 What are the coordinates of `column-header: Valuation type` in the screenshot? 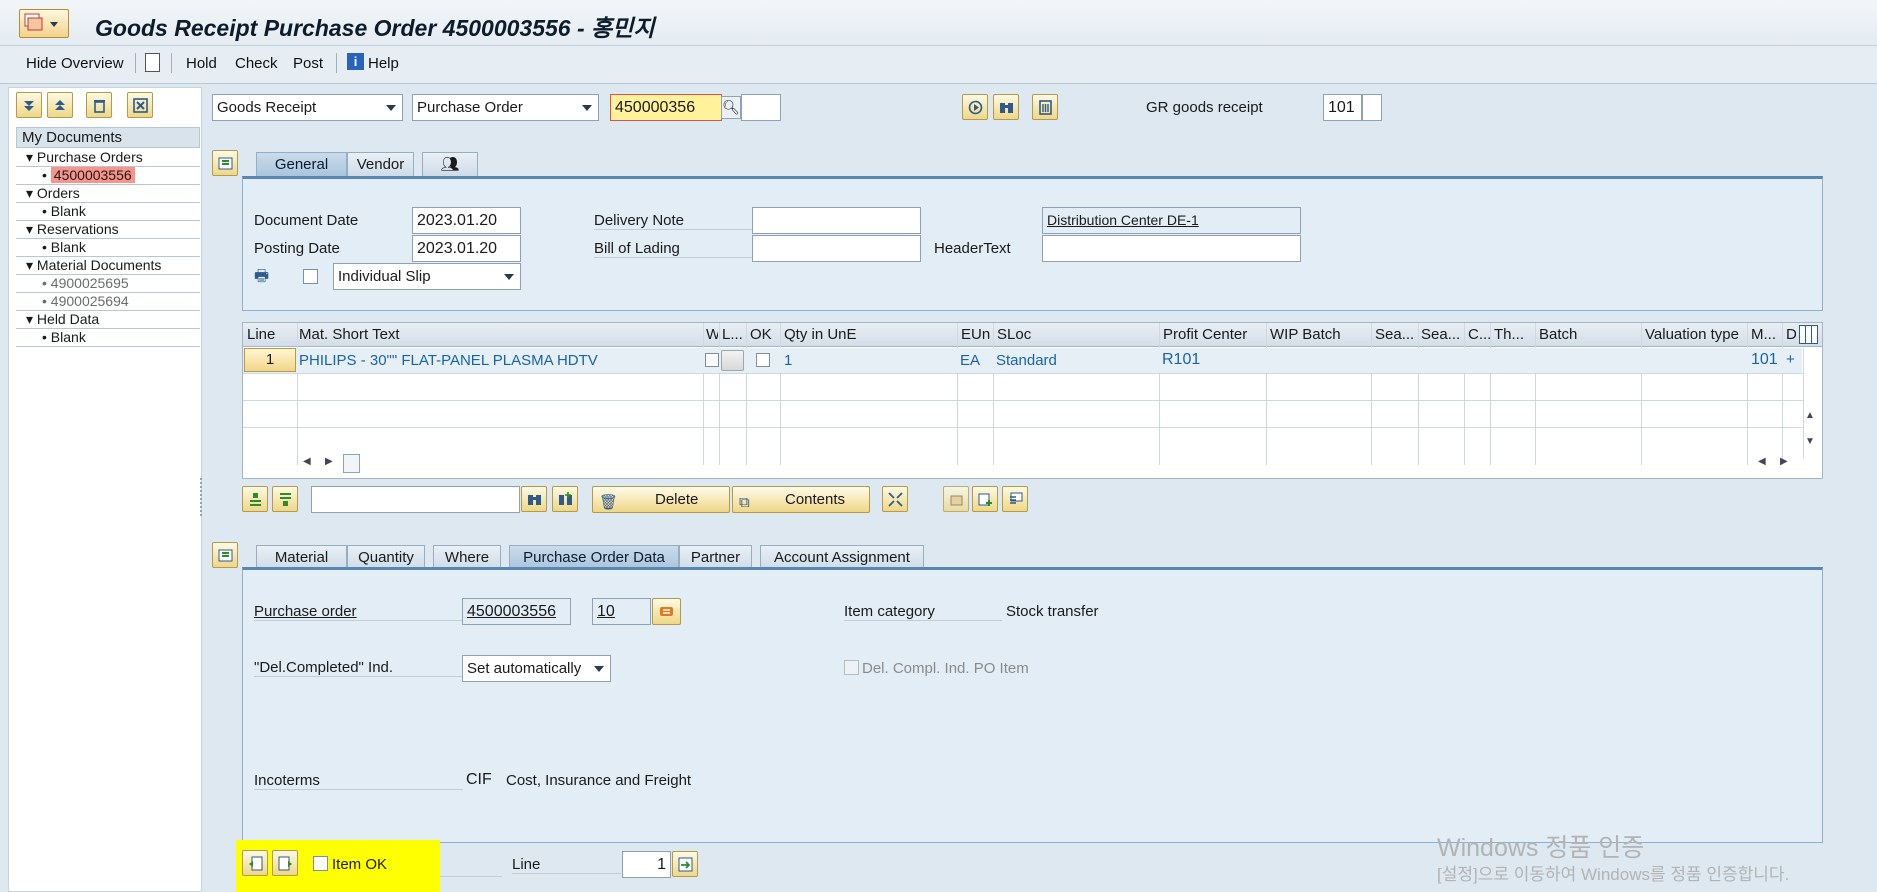 It's located at (1695, 335).